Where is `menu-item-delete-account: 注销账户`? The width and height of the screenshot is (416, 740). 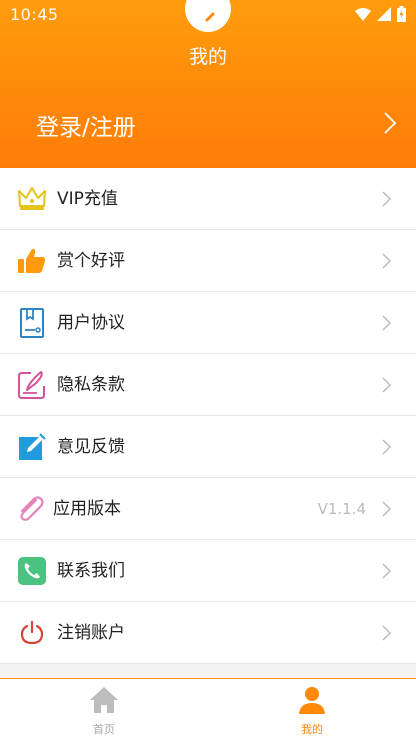 menu-item-delete-account: 注销账户 is located at coordinates (208, 633).